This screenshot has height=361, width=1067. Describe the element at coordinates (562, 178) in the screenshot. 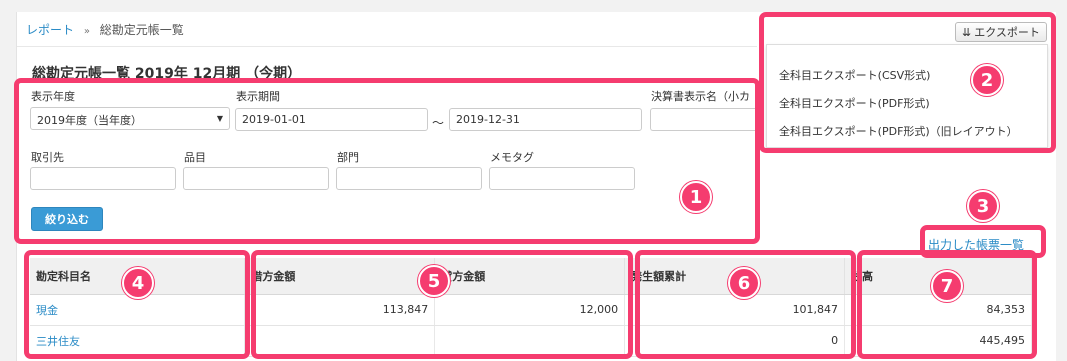

I see `memo-tag-input` at that location.